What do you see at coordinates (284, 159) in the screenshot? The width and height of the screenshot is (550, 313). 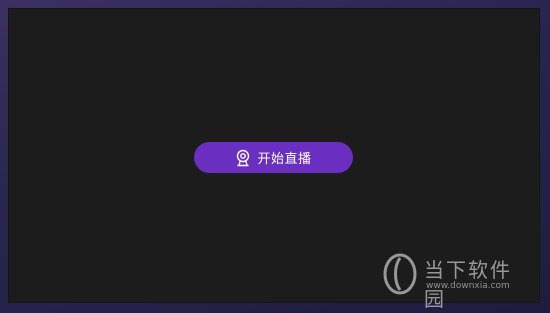 I see `start-live-label: 开始直播` at bounding box center [284, 159].